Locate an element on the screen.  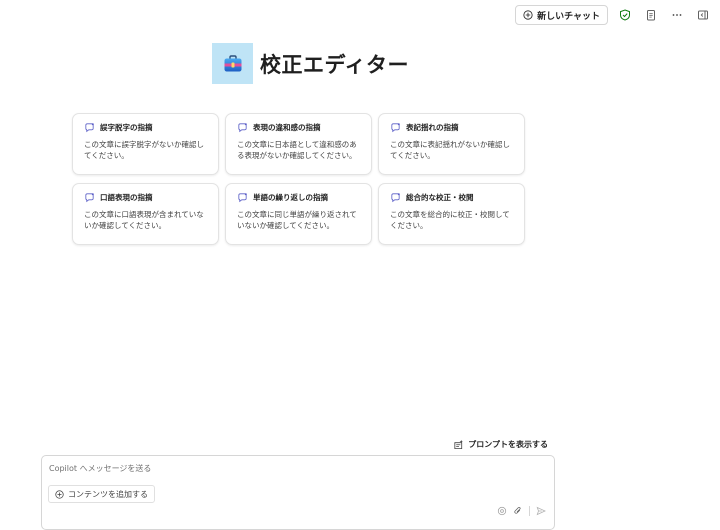
action-divider is located at coordinates (529, 511).